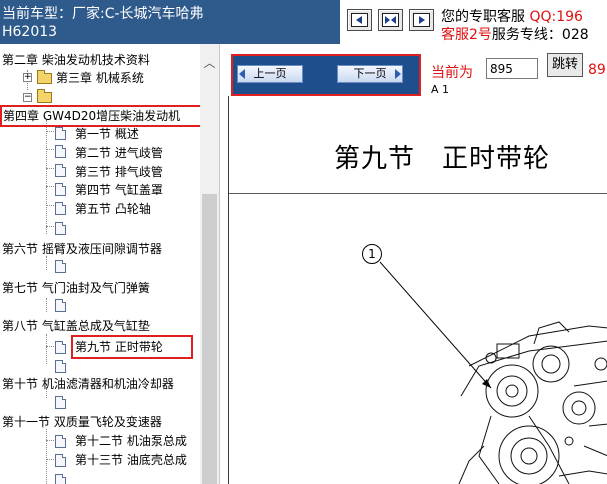 The image size is (607, 484). I want to click on page-navigation-bar: 上一页 下一页 当前为 跳转 89 A 1, so click(414, 70).